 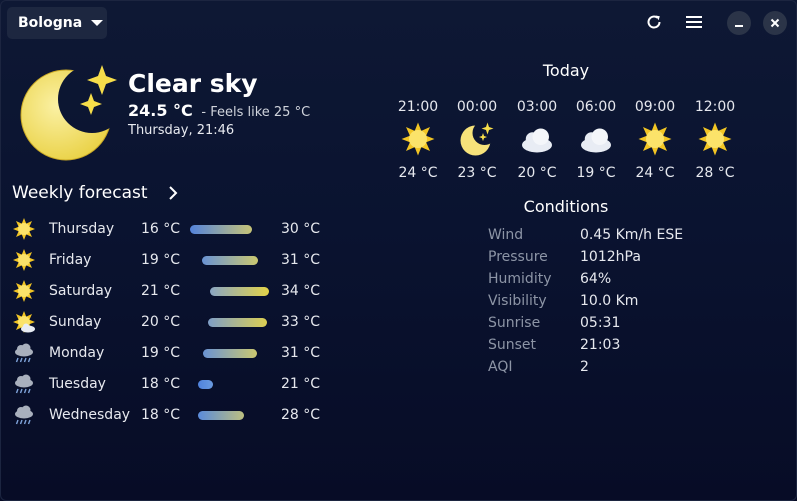 I want to click on hamburger-menu-icon, so click(x=694, y=22).